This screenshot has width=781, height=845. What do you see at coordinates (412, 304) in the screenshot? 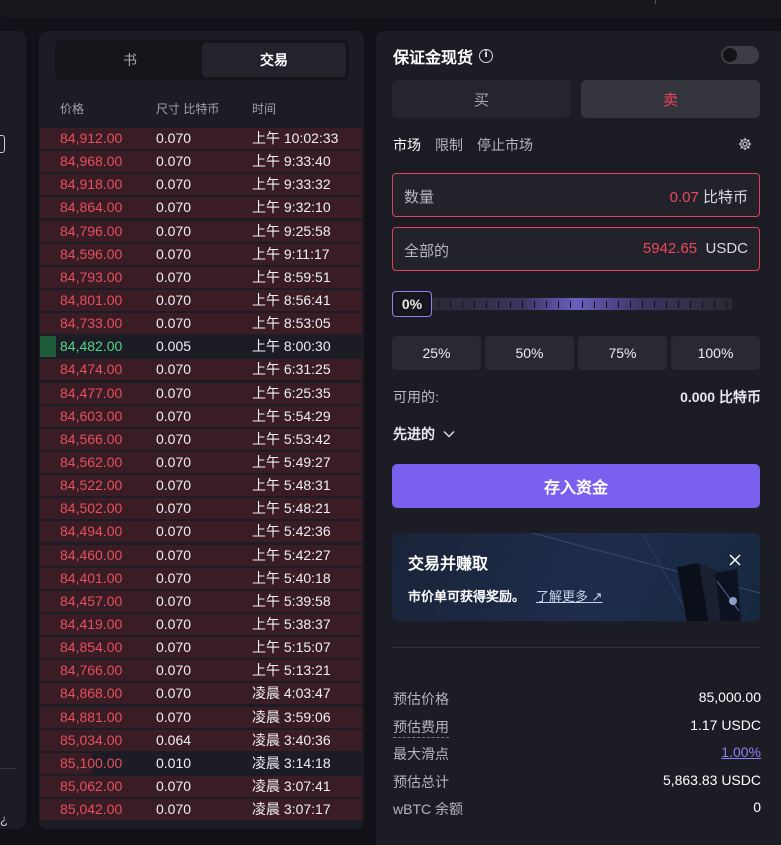
I see `slider-percent: 0%` at bounding box center [412, 304].